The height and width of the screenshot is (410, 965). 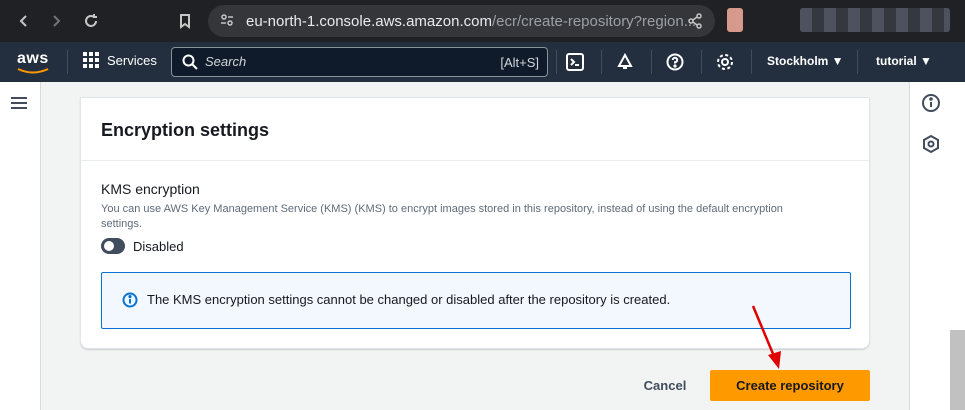 I want to click on forward-icon, so click(x=56, y=21).